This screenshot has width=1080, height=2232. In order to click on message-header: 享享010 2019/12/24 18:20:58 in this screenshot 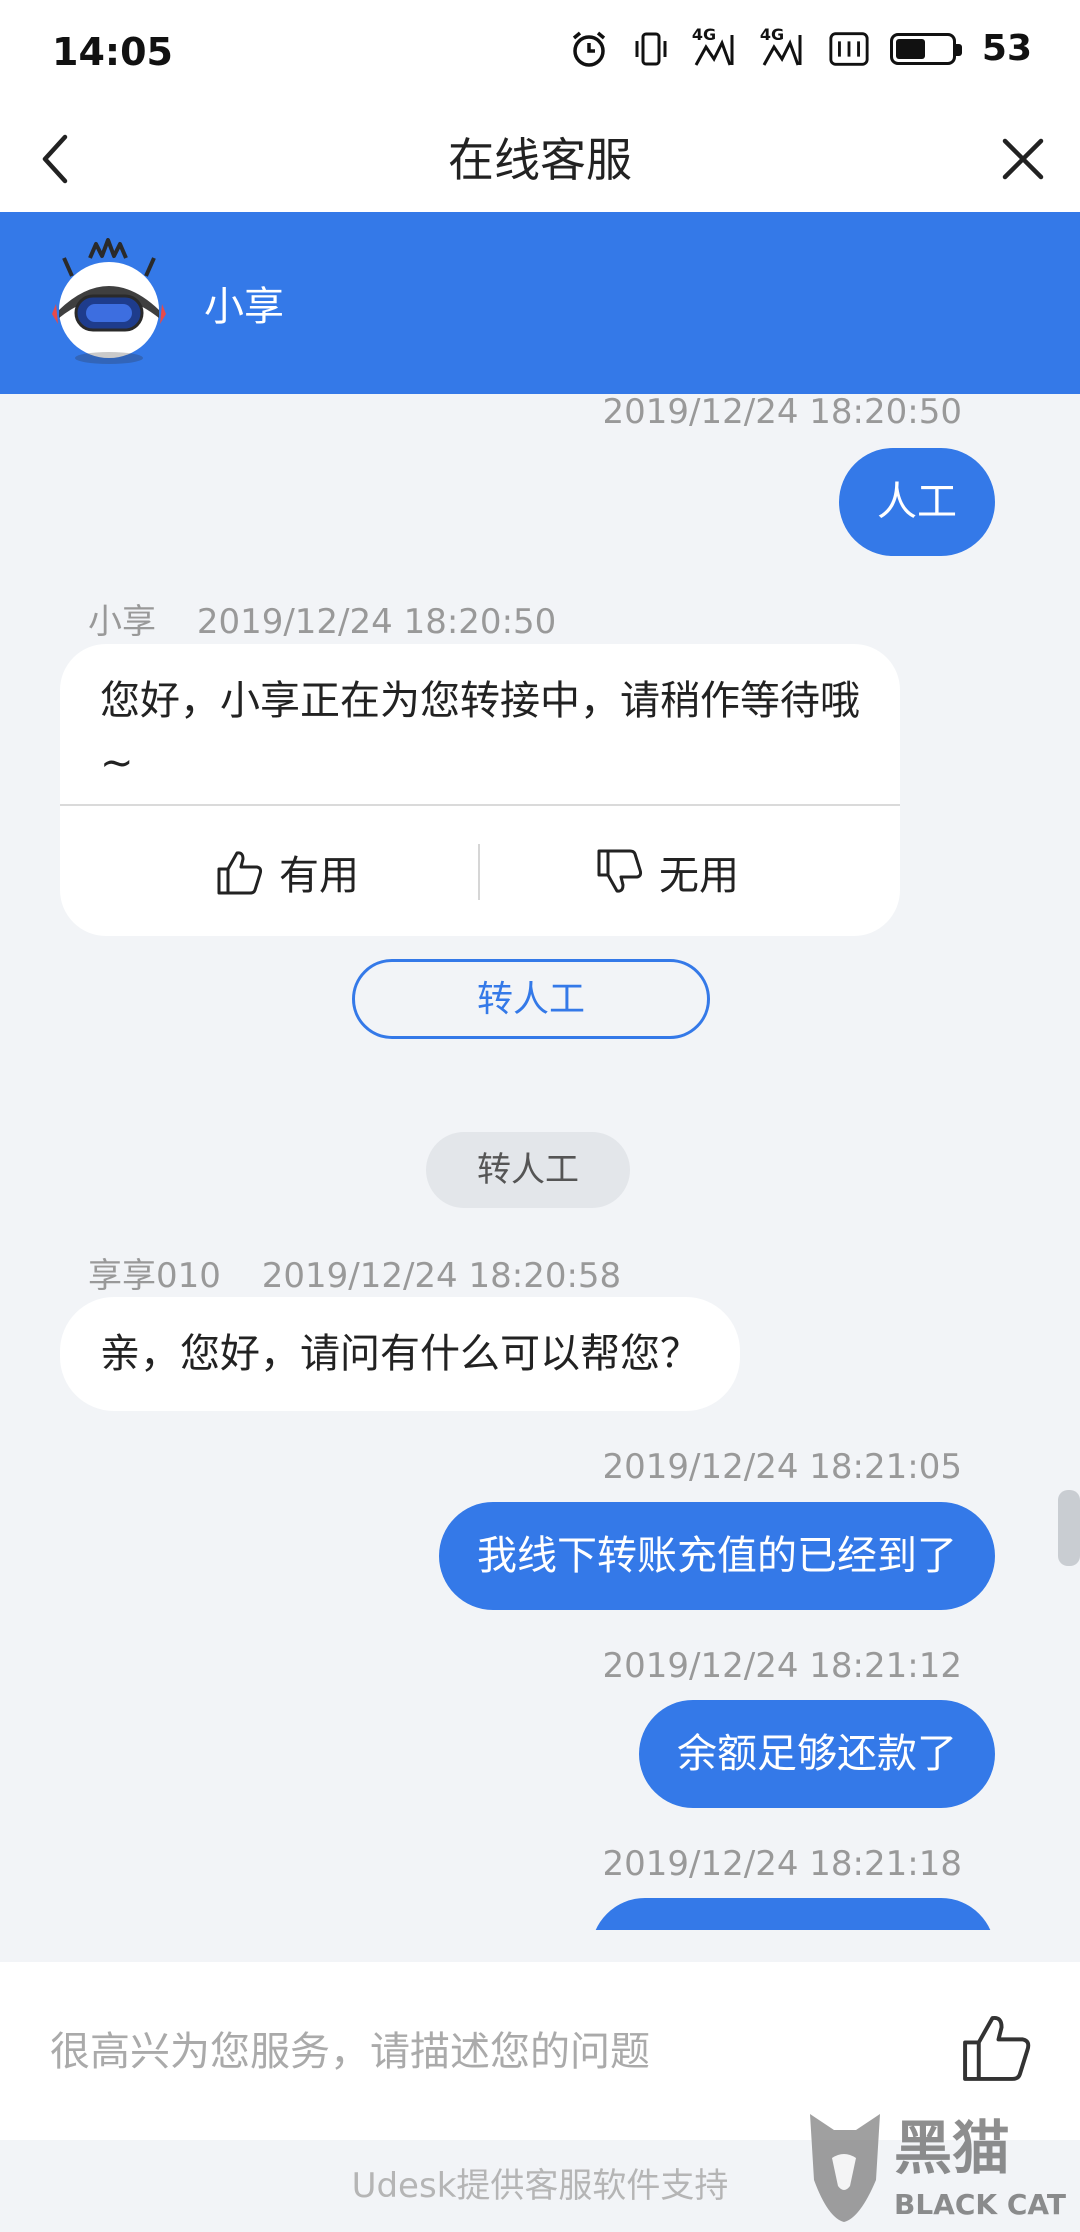, I will do `click(354, 1272)`.